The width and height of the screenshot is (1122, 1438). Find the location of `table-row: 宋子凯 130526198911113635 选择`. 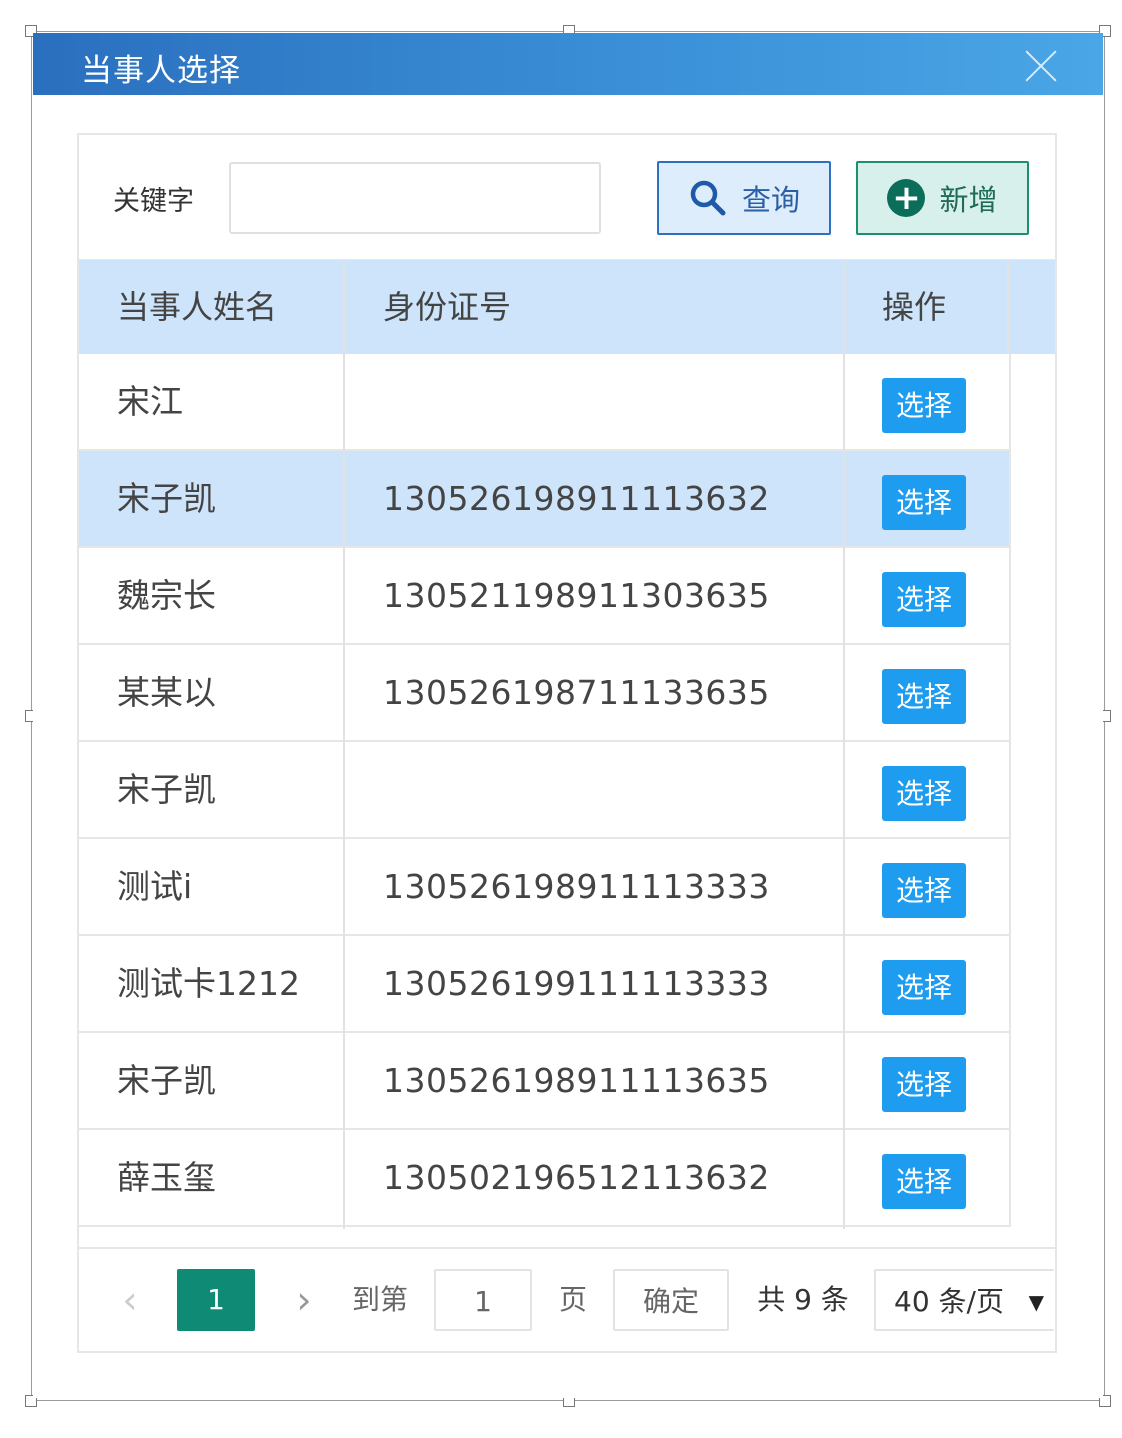

table-row: 宋子凯 130526198911113635 选择 is located at coordinates (544, 1081).